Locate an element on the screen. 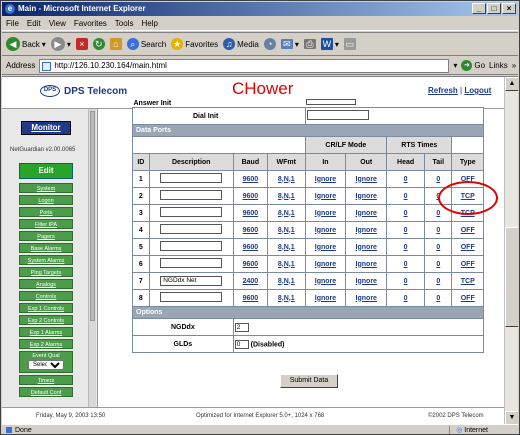 The height and width of the screenshot is (435, 520). edit-page-button: W ▾ is located at coordinates (329, 44).